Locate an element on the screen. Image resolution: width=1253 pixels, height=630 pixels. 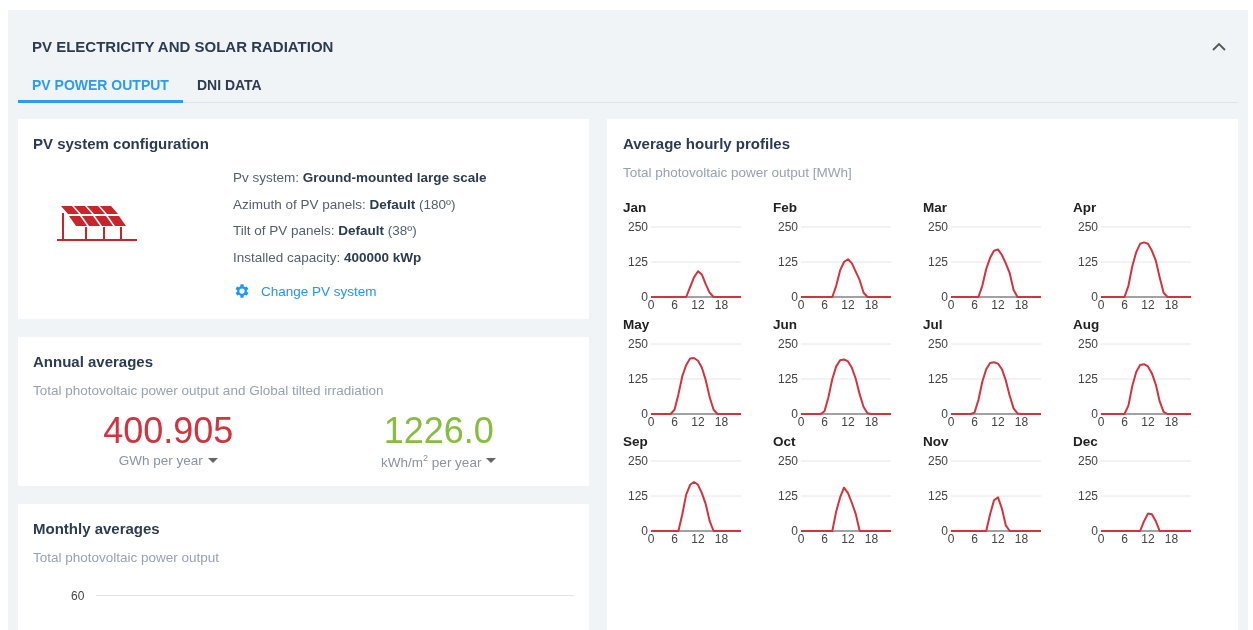
chart-title: Aug is located at coordinates (1087, 324).